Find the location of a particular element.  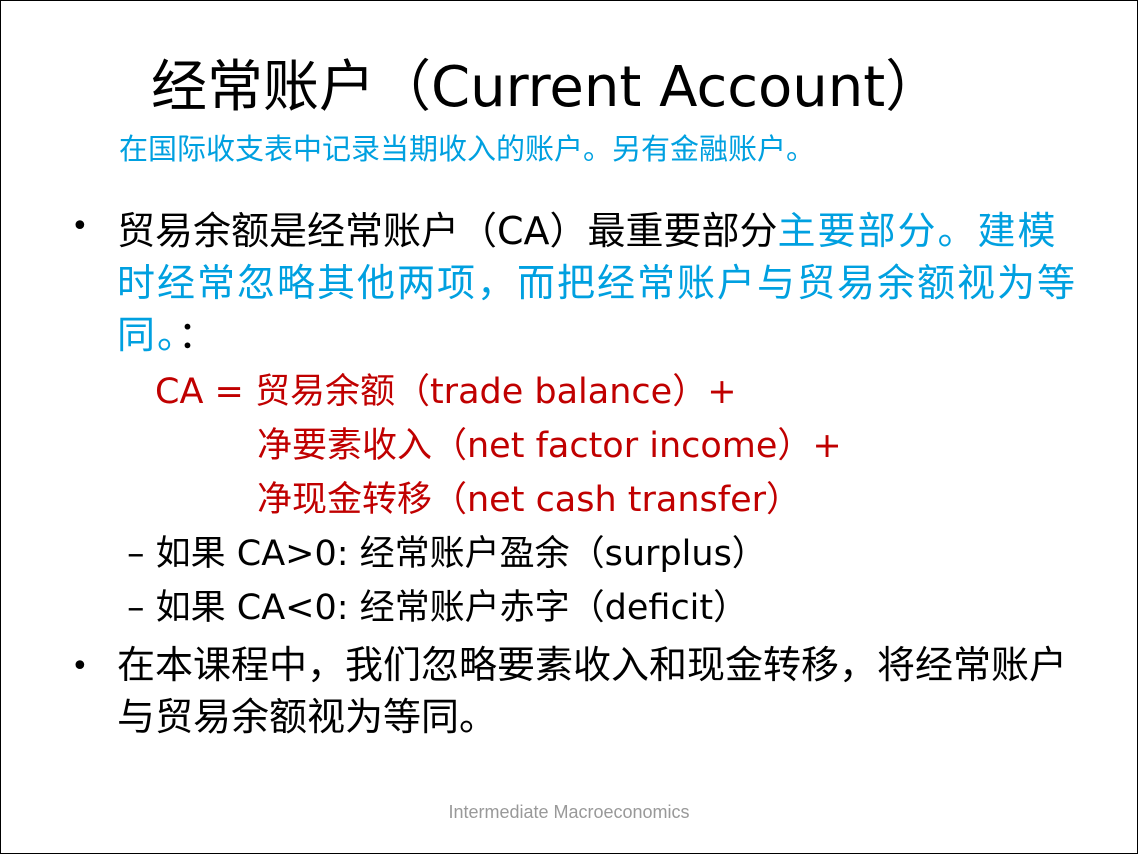

formula-line-1: CA = 贸易余额（trade balance）+ is located at coordinates (446, 392).